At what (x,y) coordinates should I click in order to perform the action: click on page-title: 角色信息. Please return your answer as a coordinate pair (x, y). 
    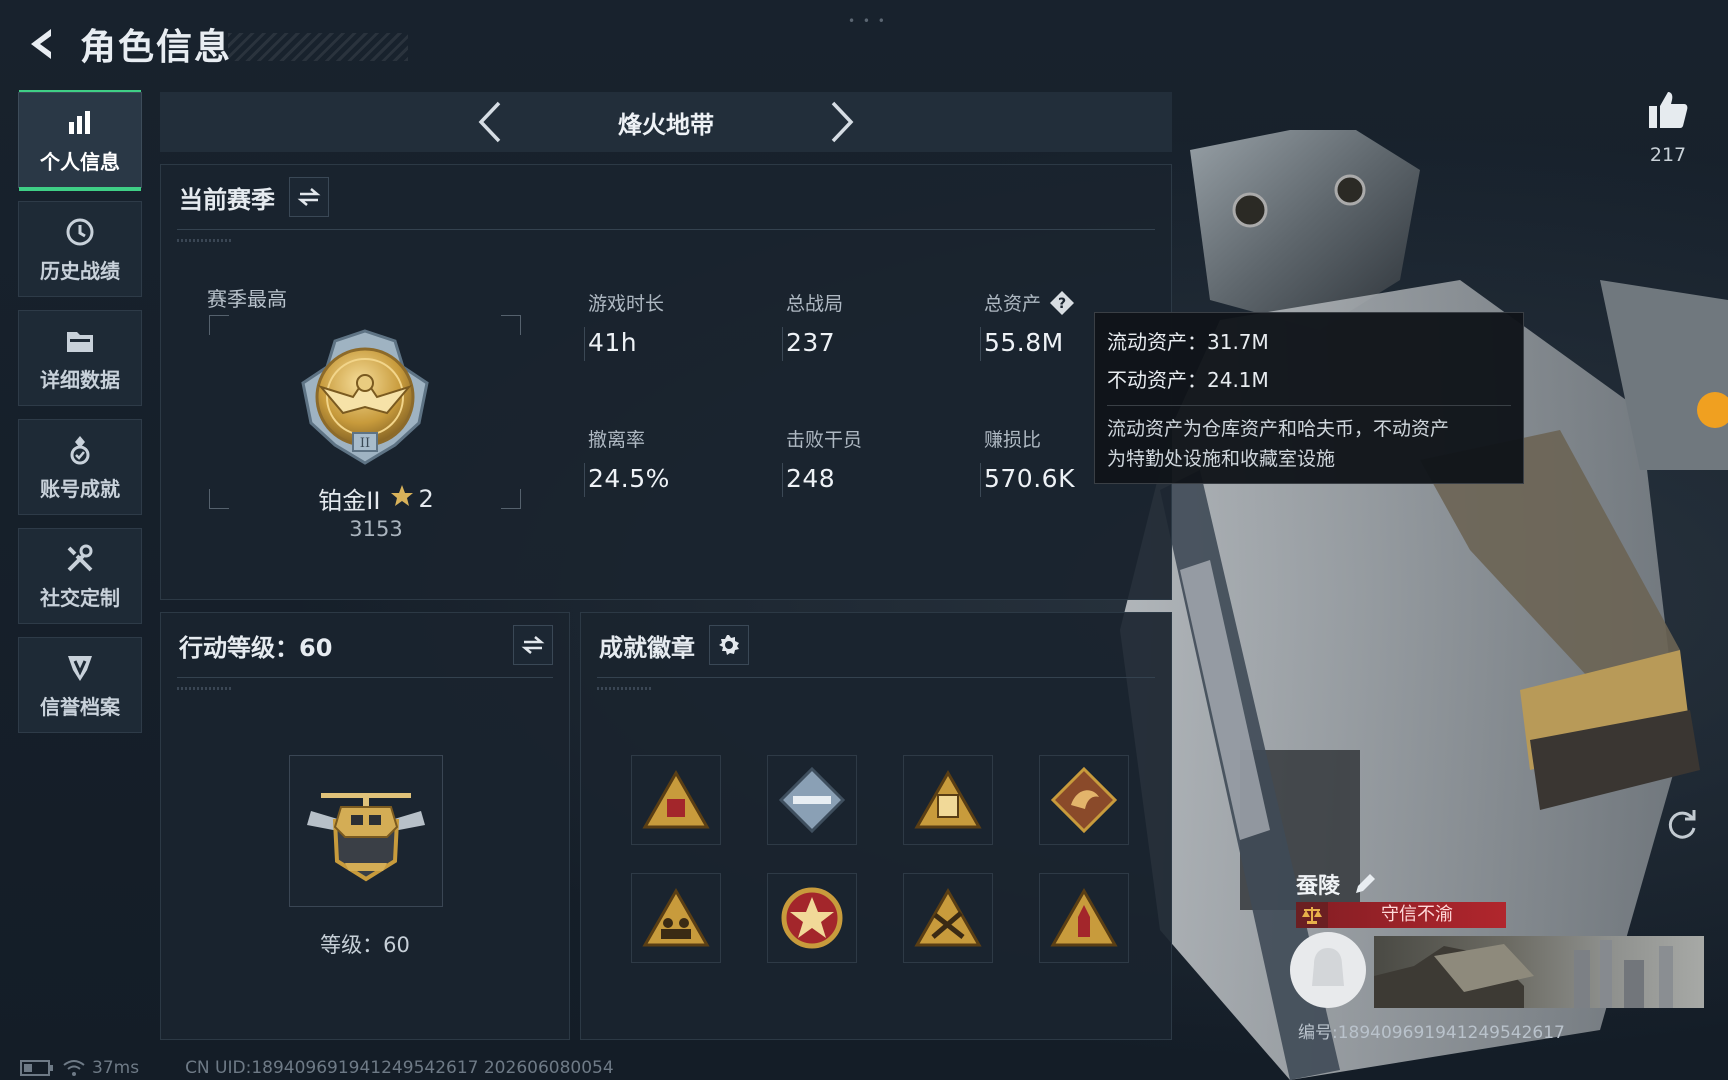
    Looking at the image, I should click on (156, 47).